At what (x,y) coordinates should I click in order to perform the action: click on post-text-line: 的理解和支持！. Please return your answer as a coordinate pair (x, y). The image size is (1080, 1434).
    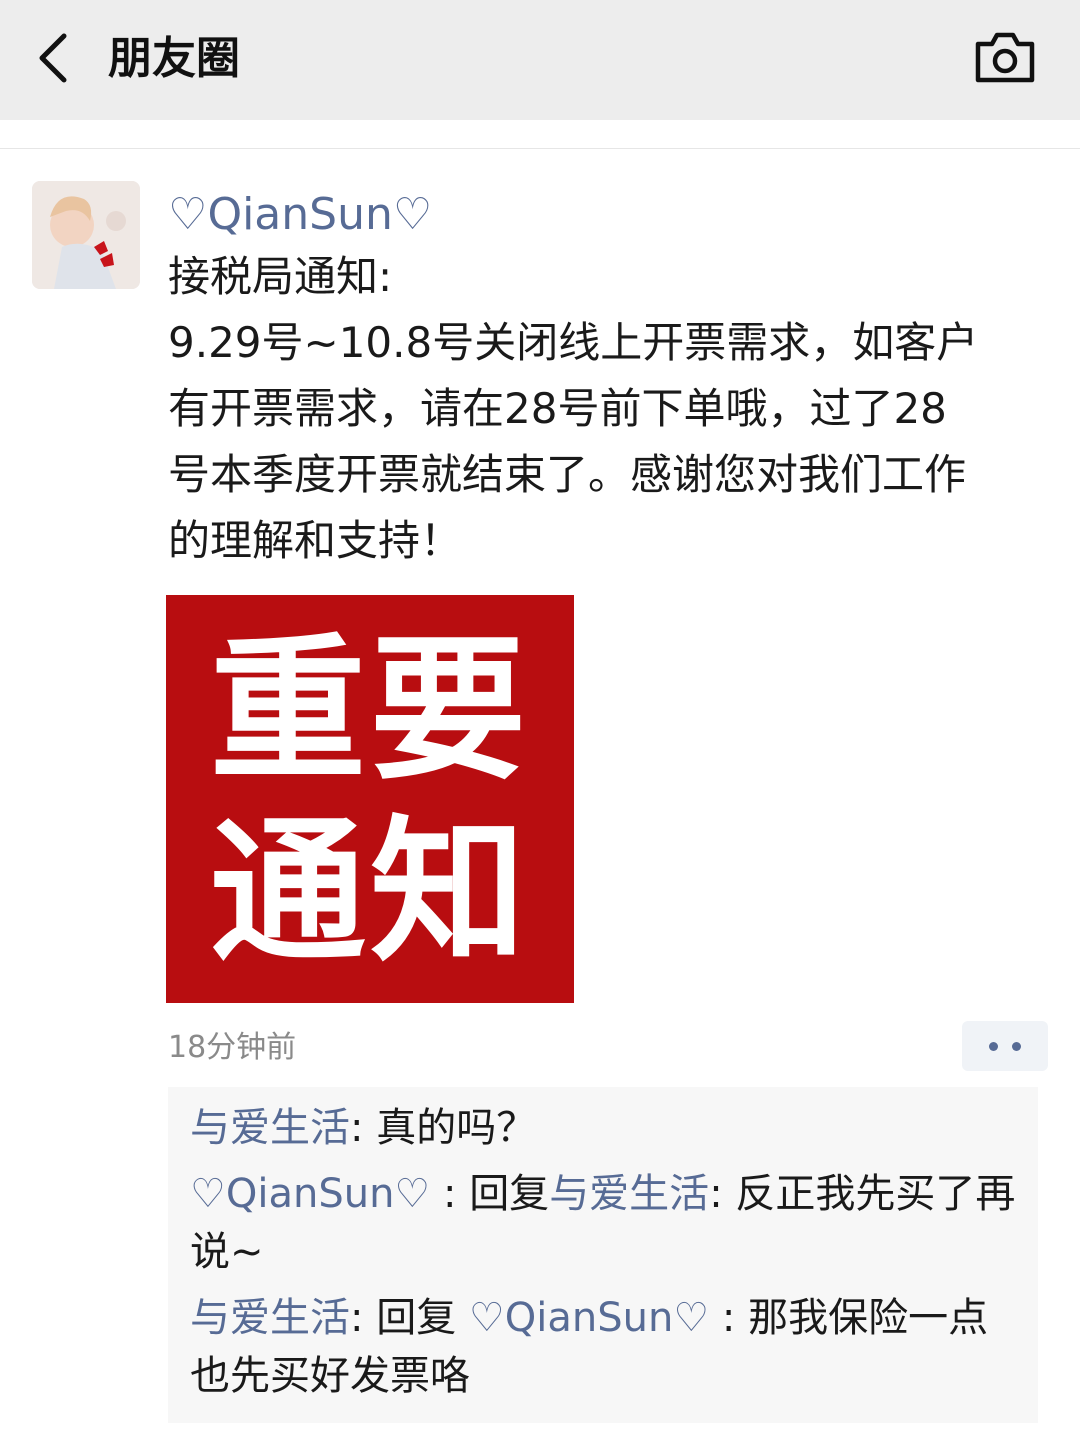
    Looking at the image, I should click on (315, 540).